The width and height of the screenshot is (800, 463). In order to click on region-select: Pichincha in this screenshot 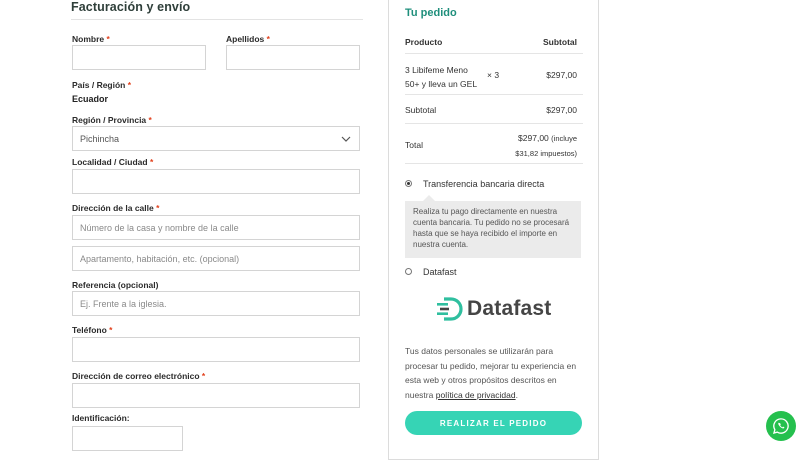, I will do `click(216, 138)`.